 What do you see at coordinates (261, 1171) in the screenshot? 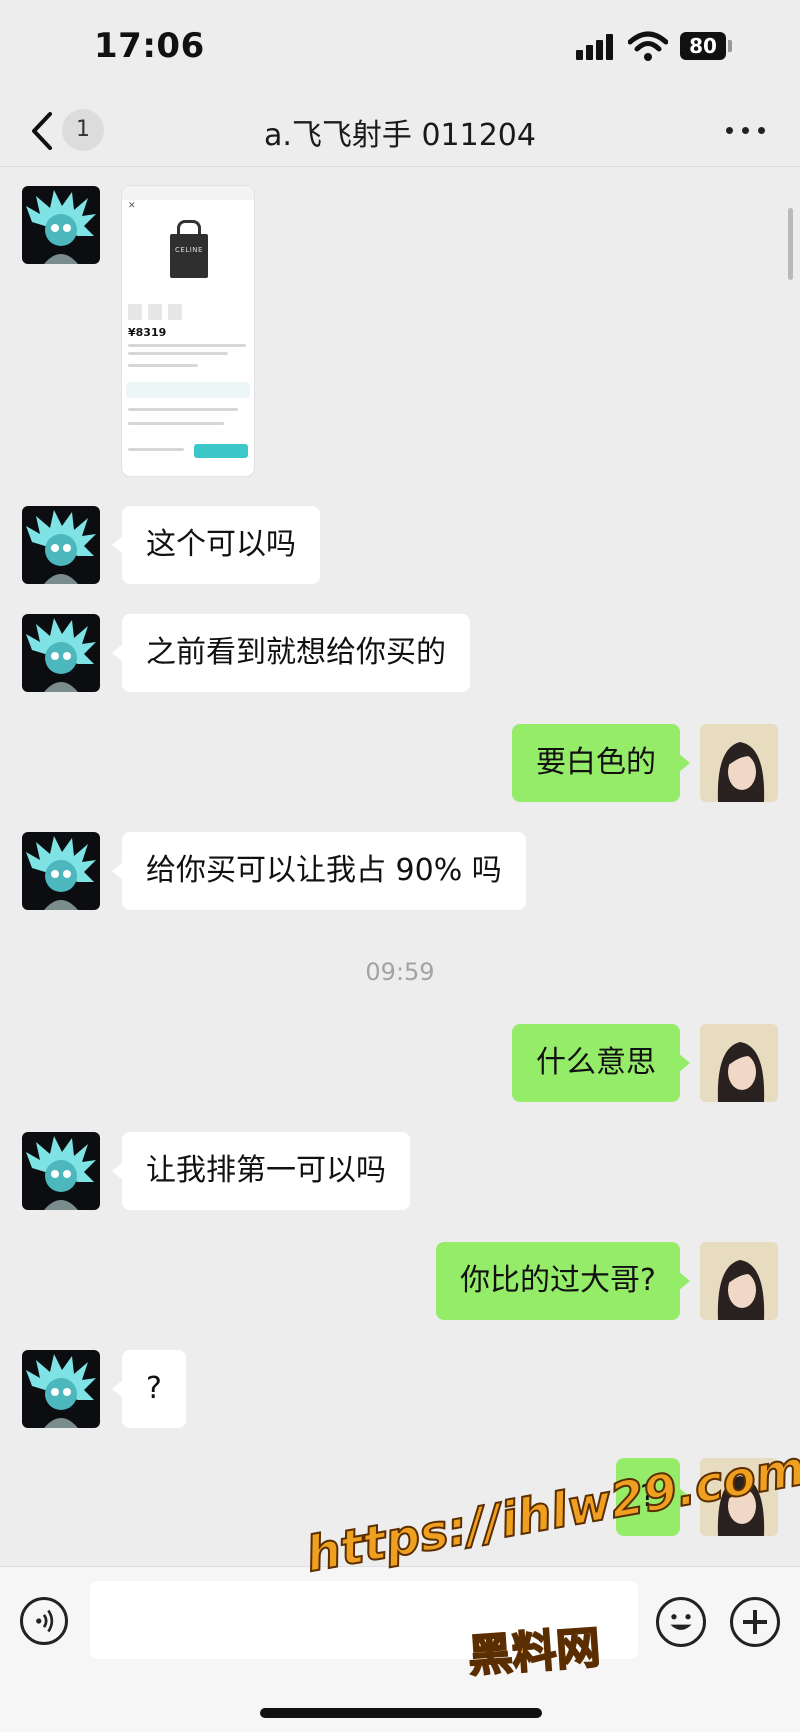
I see `incoming-message: 让我排第一可以吗` at bounding box center [261, 1171].